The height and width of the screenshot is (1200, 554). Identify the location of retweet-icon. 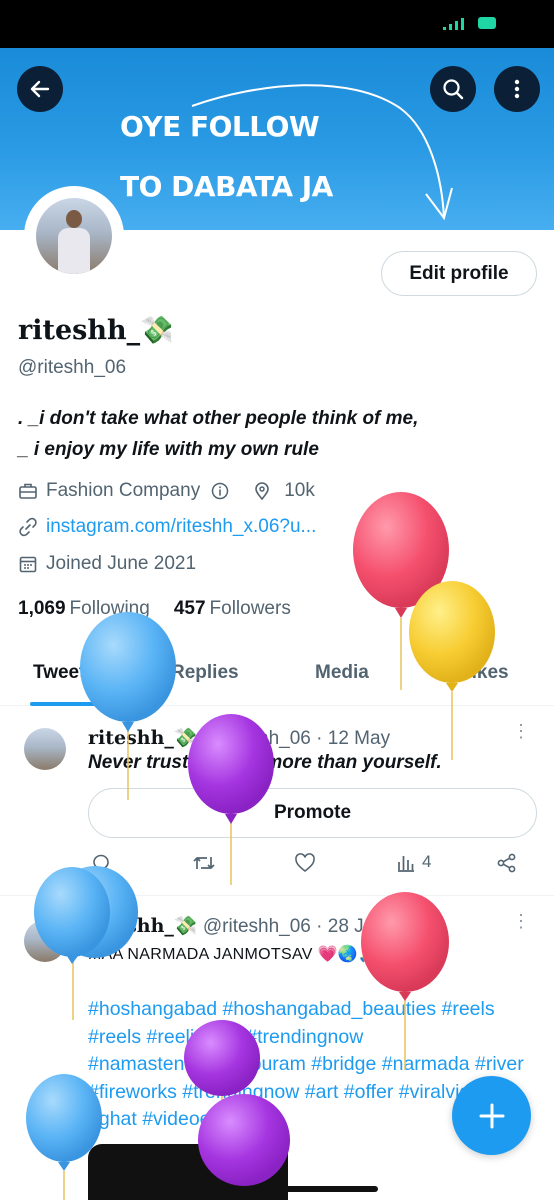
(204, 863).